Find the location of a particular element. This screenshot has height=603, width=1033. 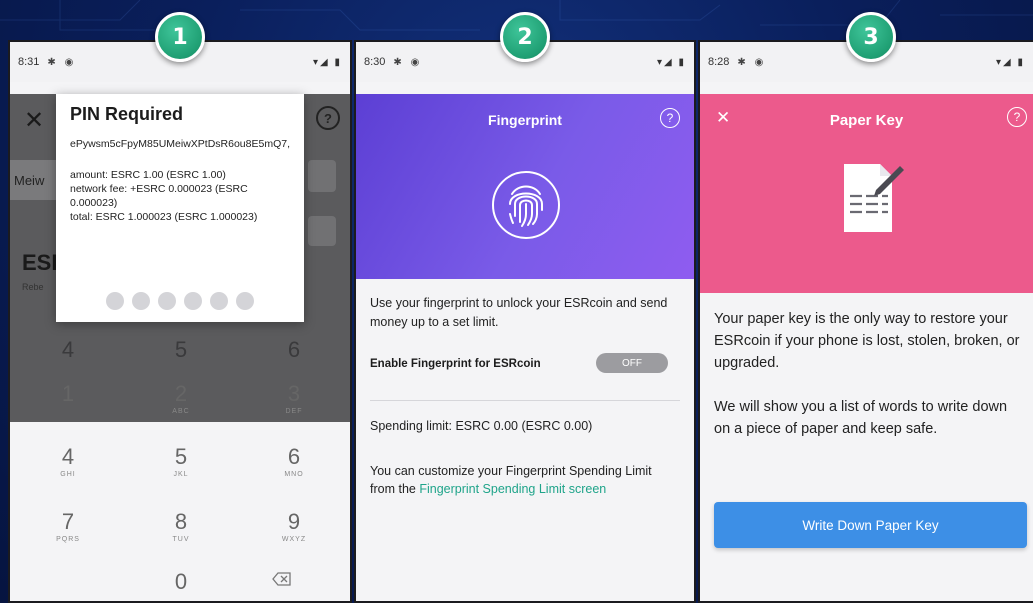

step-badge-1: 1 is located at coordinates (180, 37).